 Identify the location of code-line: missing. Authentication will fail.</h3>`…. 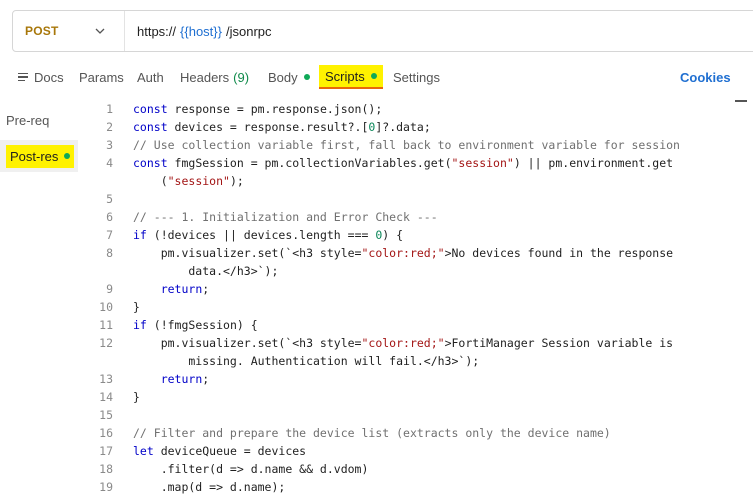
(416, 361).